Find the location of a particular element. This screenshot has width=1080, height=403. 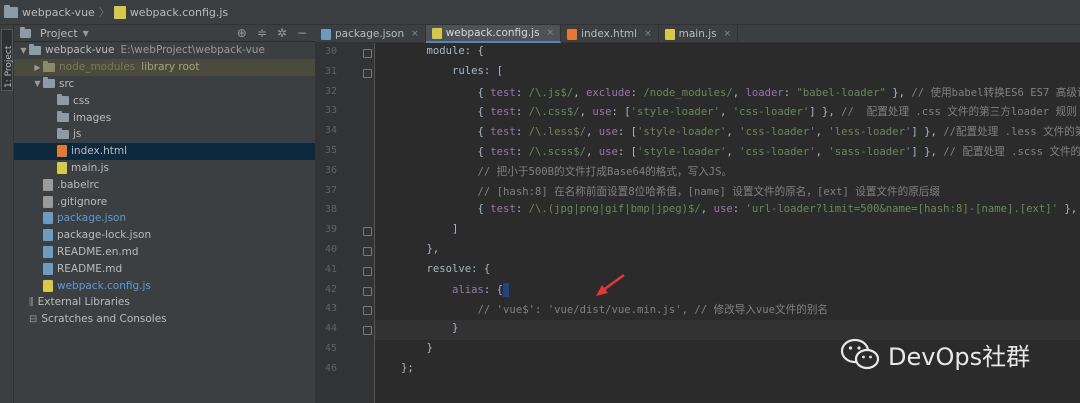

tree-item-label: README.md is located at coordinates (90, 268).